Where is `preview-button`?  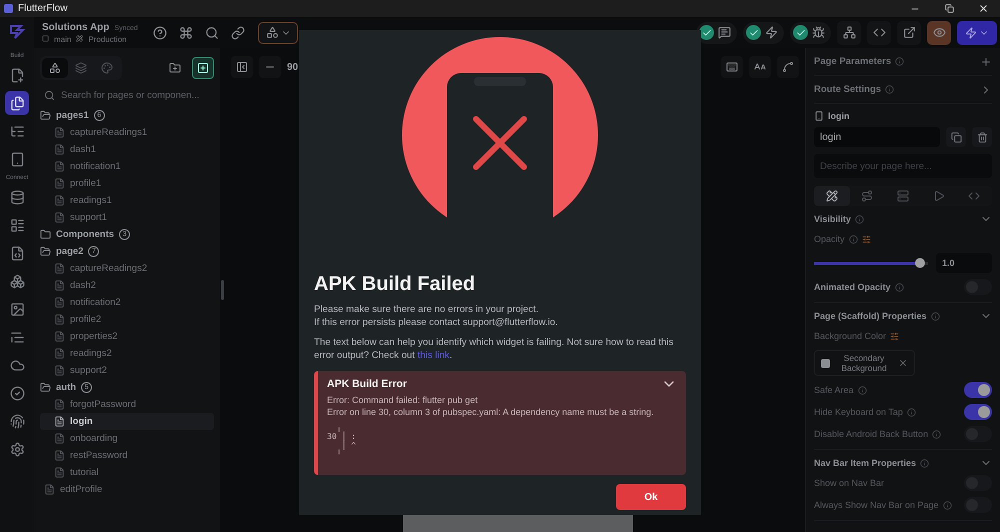
preview-button is located at coordinates (939, 32).